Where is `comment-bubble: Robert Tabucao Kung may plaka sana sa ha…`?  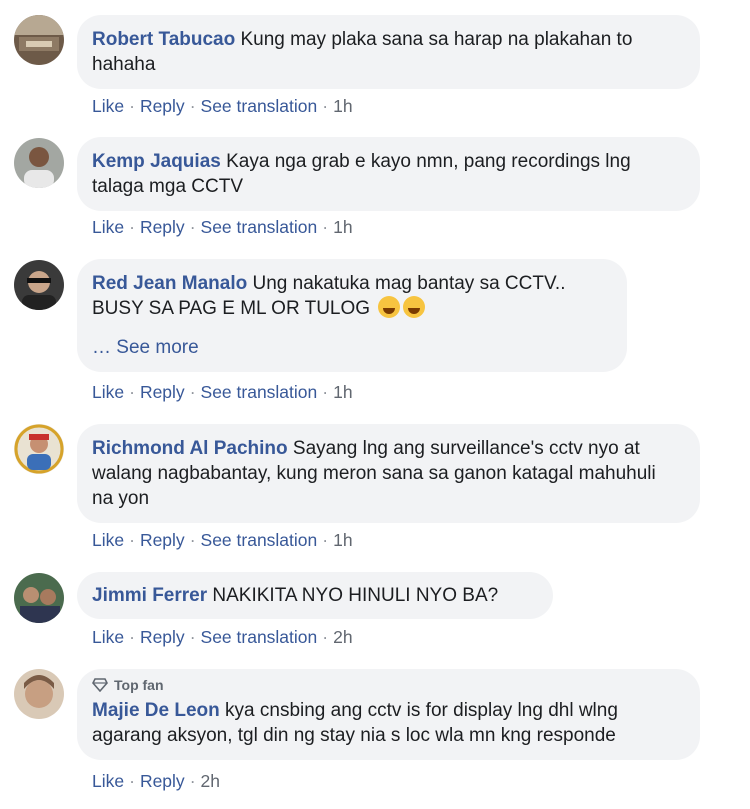 comment-bubble: Robert Tabucao Kung may plaka sana sa ha… is located at coordinates (388, 52).